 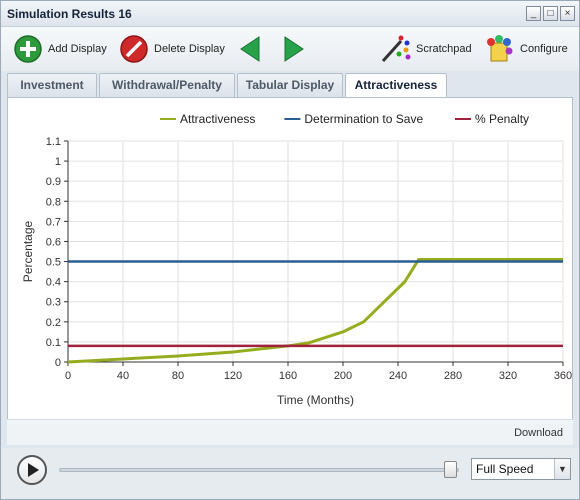 What do you see at coordinates (505, 469) in the screenshot?
I see `speed-select-value: Full Speed` at bounding box center [505, 469].